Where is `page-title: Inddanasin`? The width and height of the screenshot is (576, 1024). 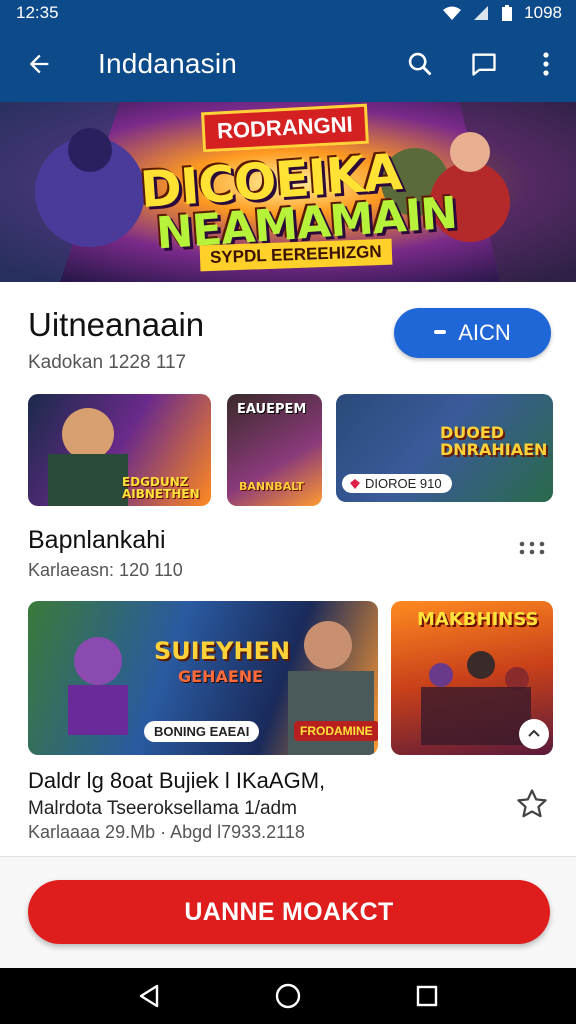 page-title: Inddanasin is located at coordinates (168, 63).